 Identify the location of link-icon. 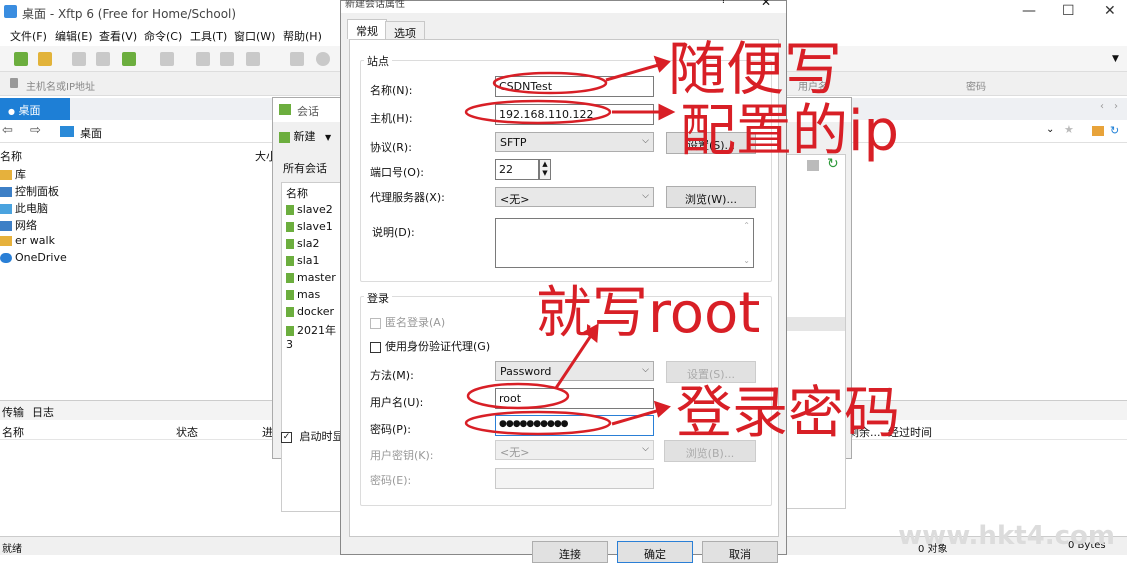
(79, 59).